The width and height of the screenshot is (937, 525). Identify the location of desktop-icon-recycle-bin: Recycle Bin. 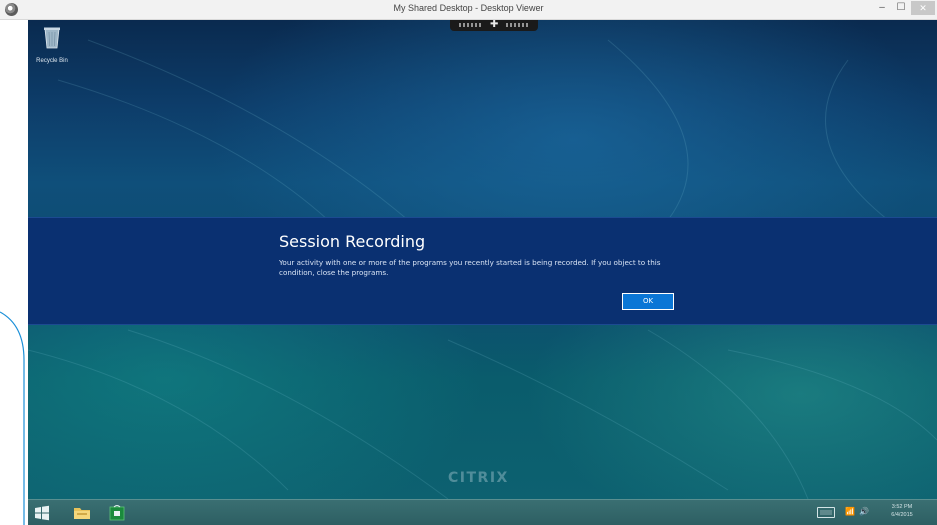
(52, 45).